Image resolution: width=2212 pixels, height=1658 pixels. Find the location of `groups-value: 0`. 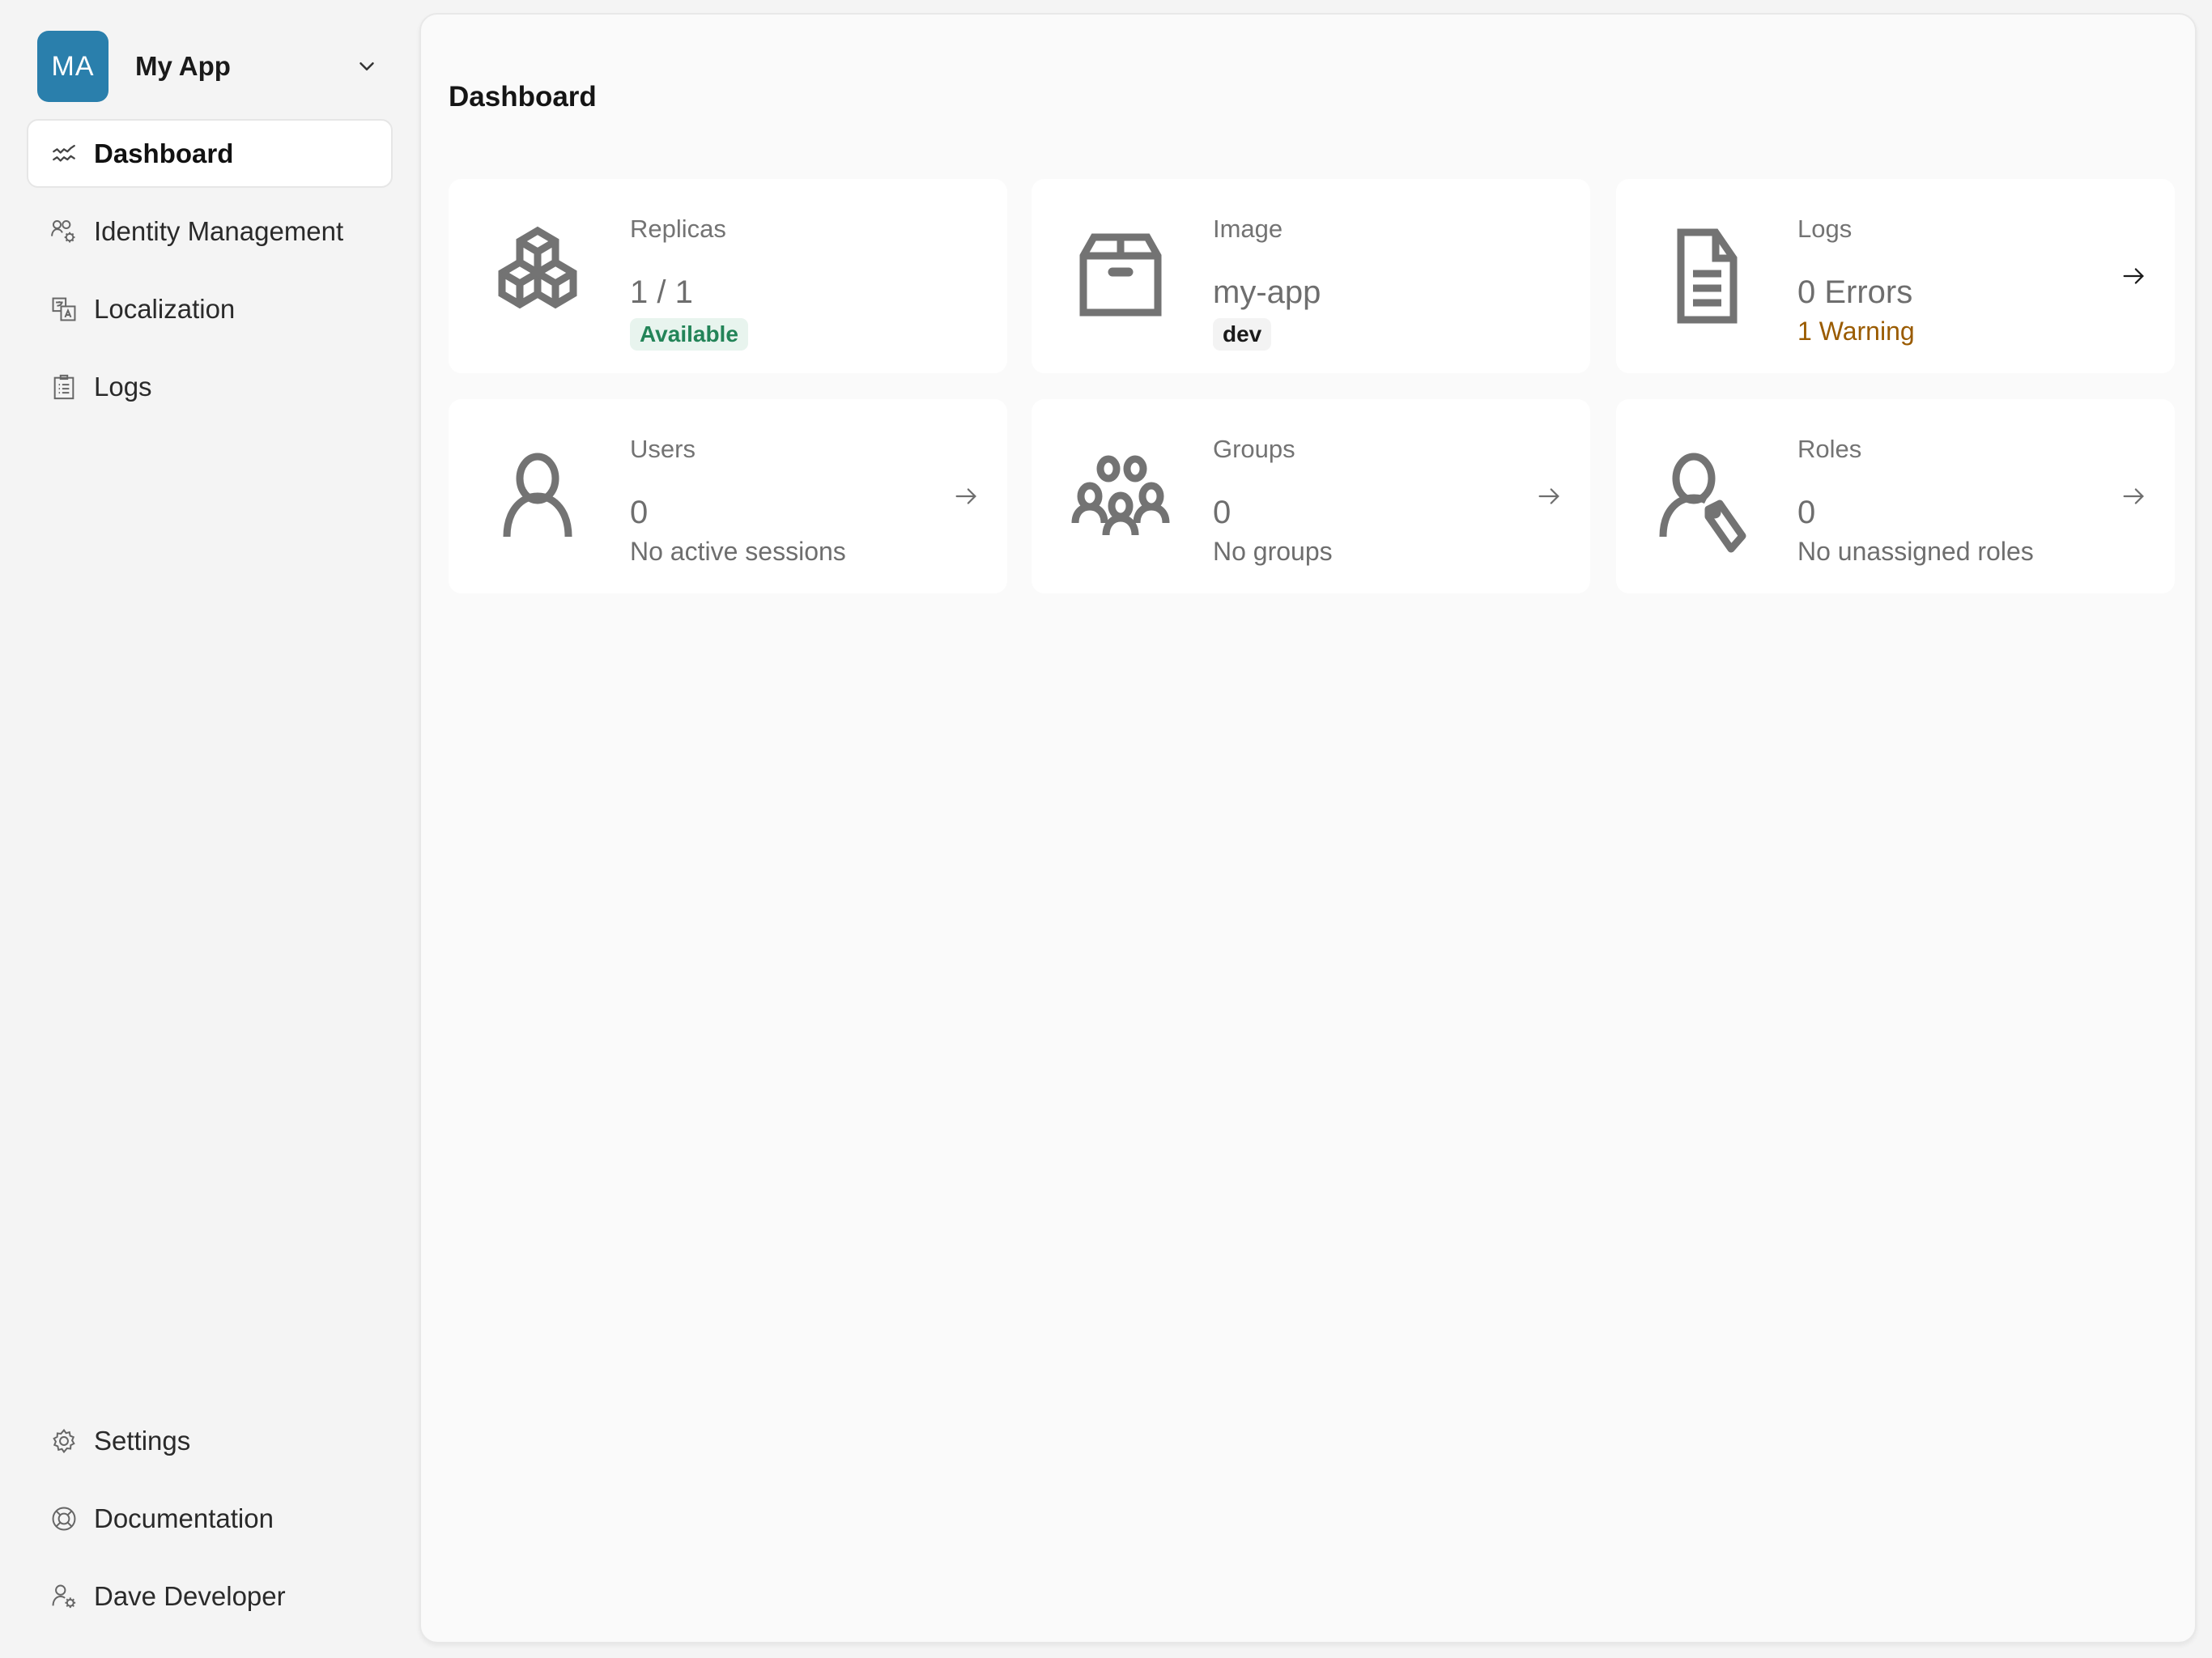

groups-value: 0 is located at coordinates (1222, 512).